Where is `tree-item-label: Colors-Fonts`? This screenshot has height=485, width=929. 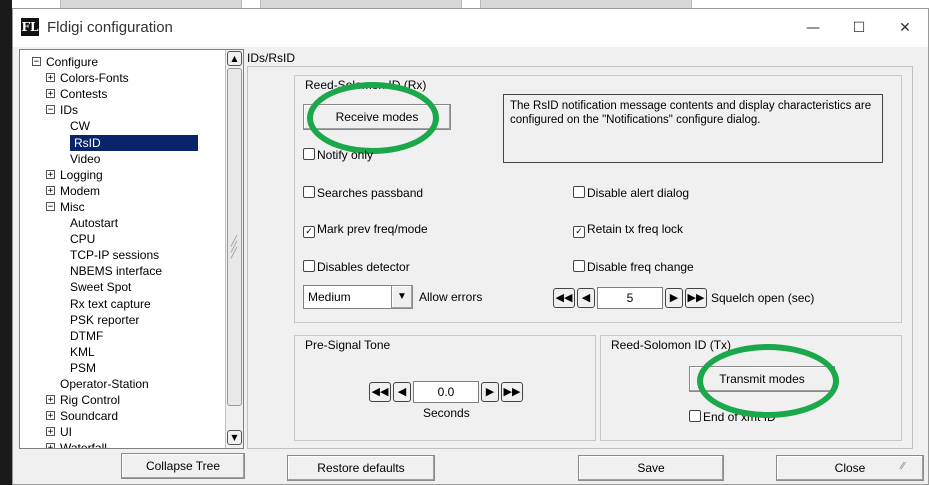
tree-item-label: Colors-Fonts is located at coordinates (94, 78).